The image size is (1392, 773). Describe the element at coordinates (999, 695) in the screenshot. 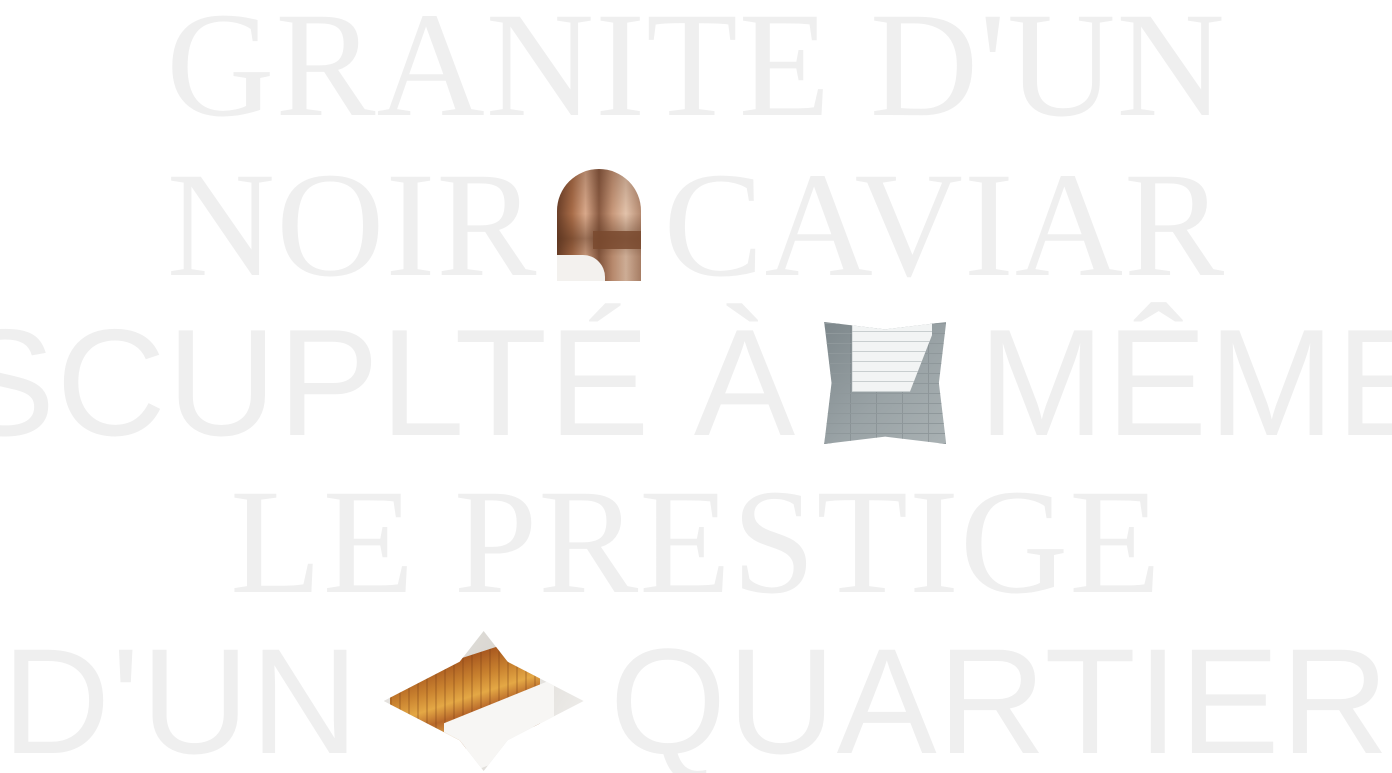

I see `headline-line-5-after: QUARTIER` at that location.